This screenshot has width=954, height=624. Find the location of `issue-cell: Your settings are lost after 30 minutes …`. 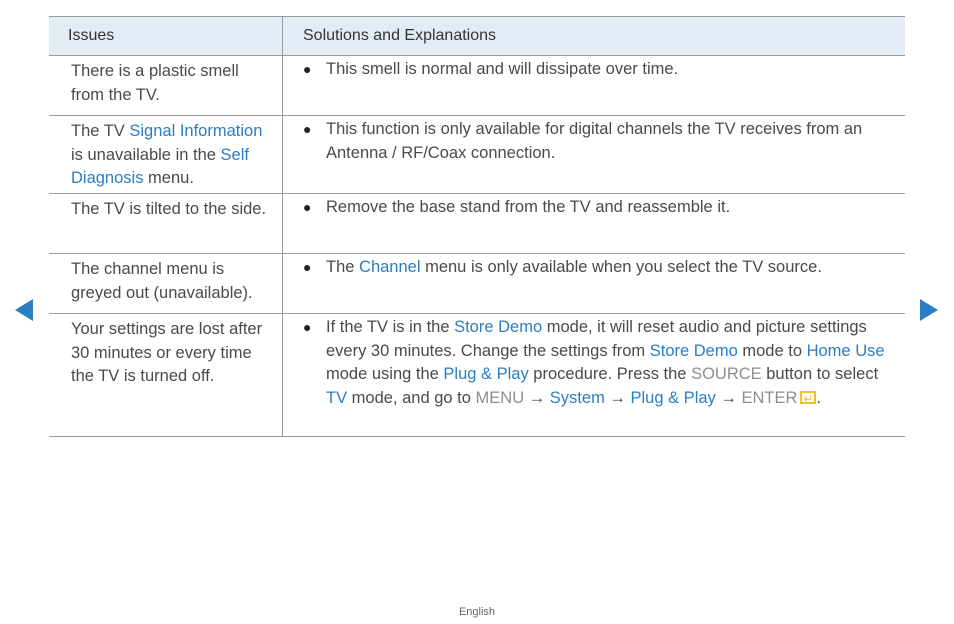

issue-cell: Your settings are lost after 30 minutes … is located at coordinates (166, 375).